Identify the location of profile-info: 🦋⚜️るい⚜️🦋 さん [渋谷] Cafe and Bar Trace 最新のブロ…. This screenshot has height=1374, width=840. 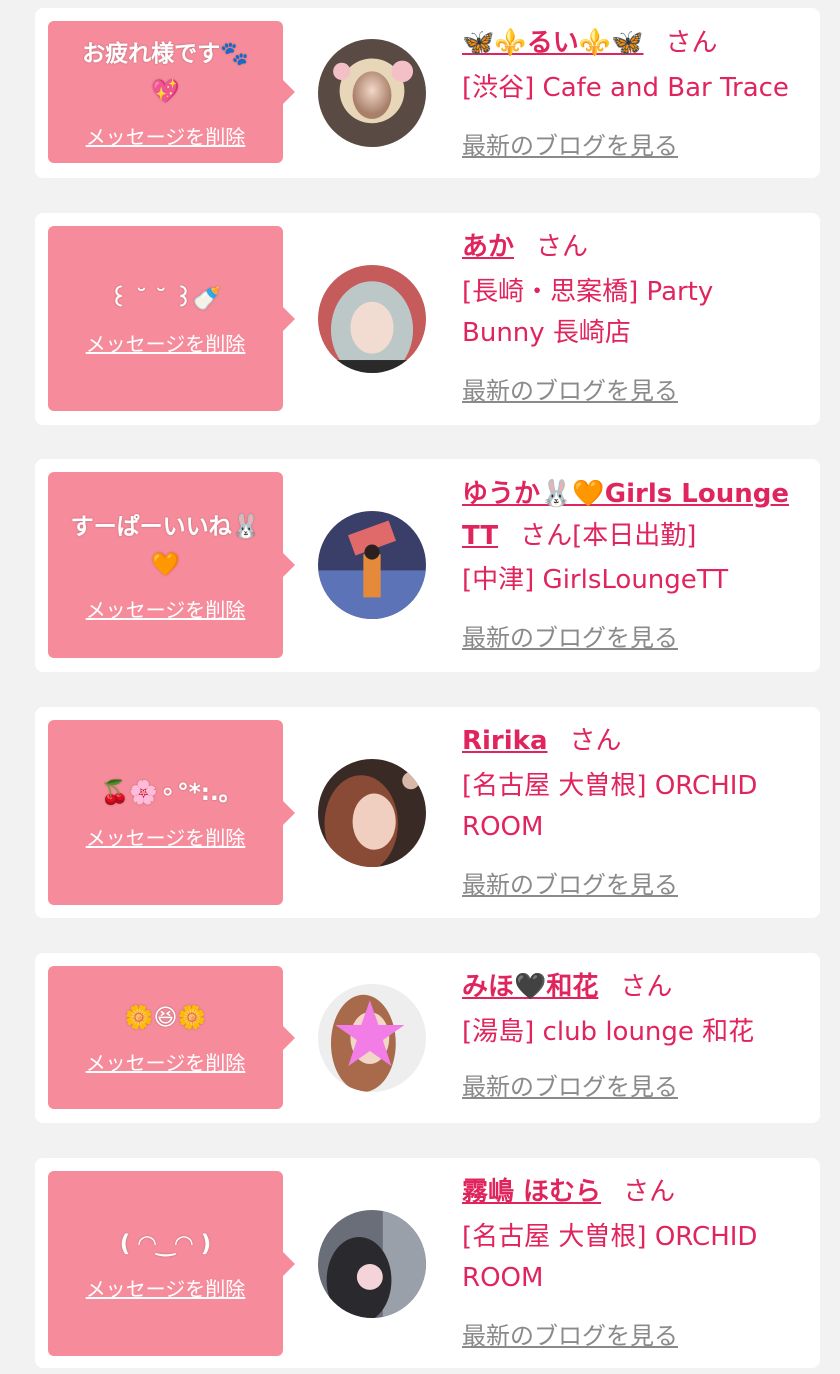
(632, 91).